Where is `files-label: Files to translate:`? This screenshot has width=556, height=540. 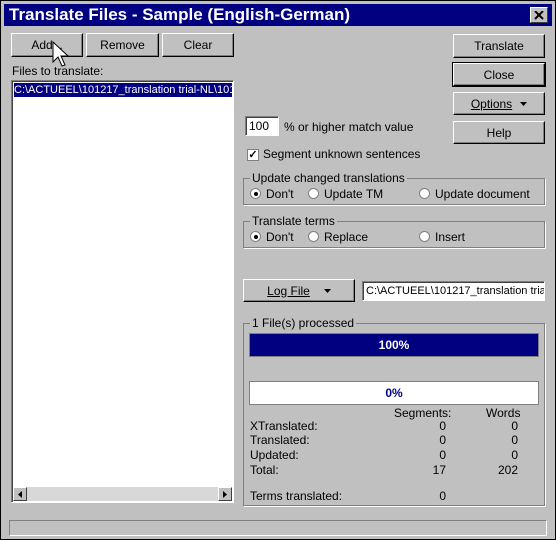 files-label: Files to translate: is located at coordinates (58, 71).